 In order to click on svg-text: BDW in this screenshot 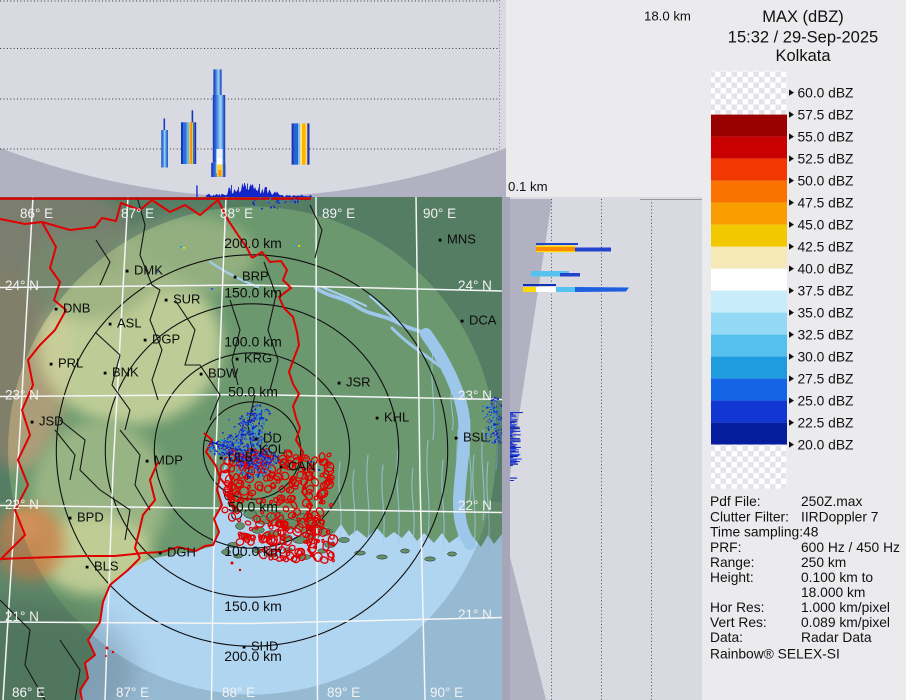, I will do `click(223, 373)`.